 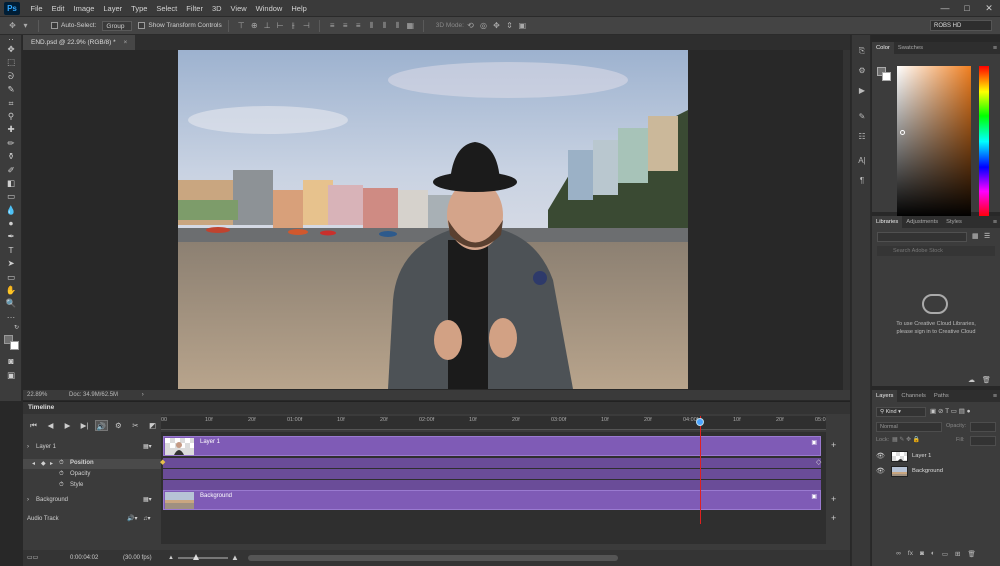 What do you see at coordinates (345, 25) in the screenshot?
I see `distribute-middle-icon: ≡` at bounding box center [345, 25].